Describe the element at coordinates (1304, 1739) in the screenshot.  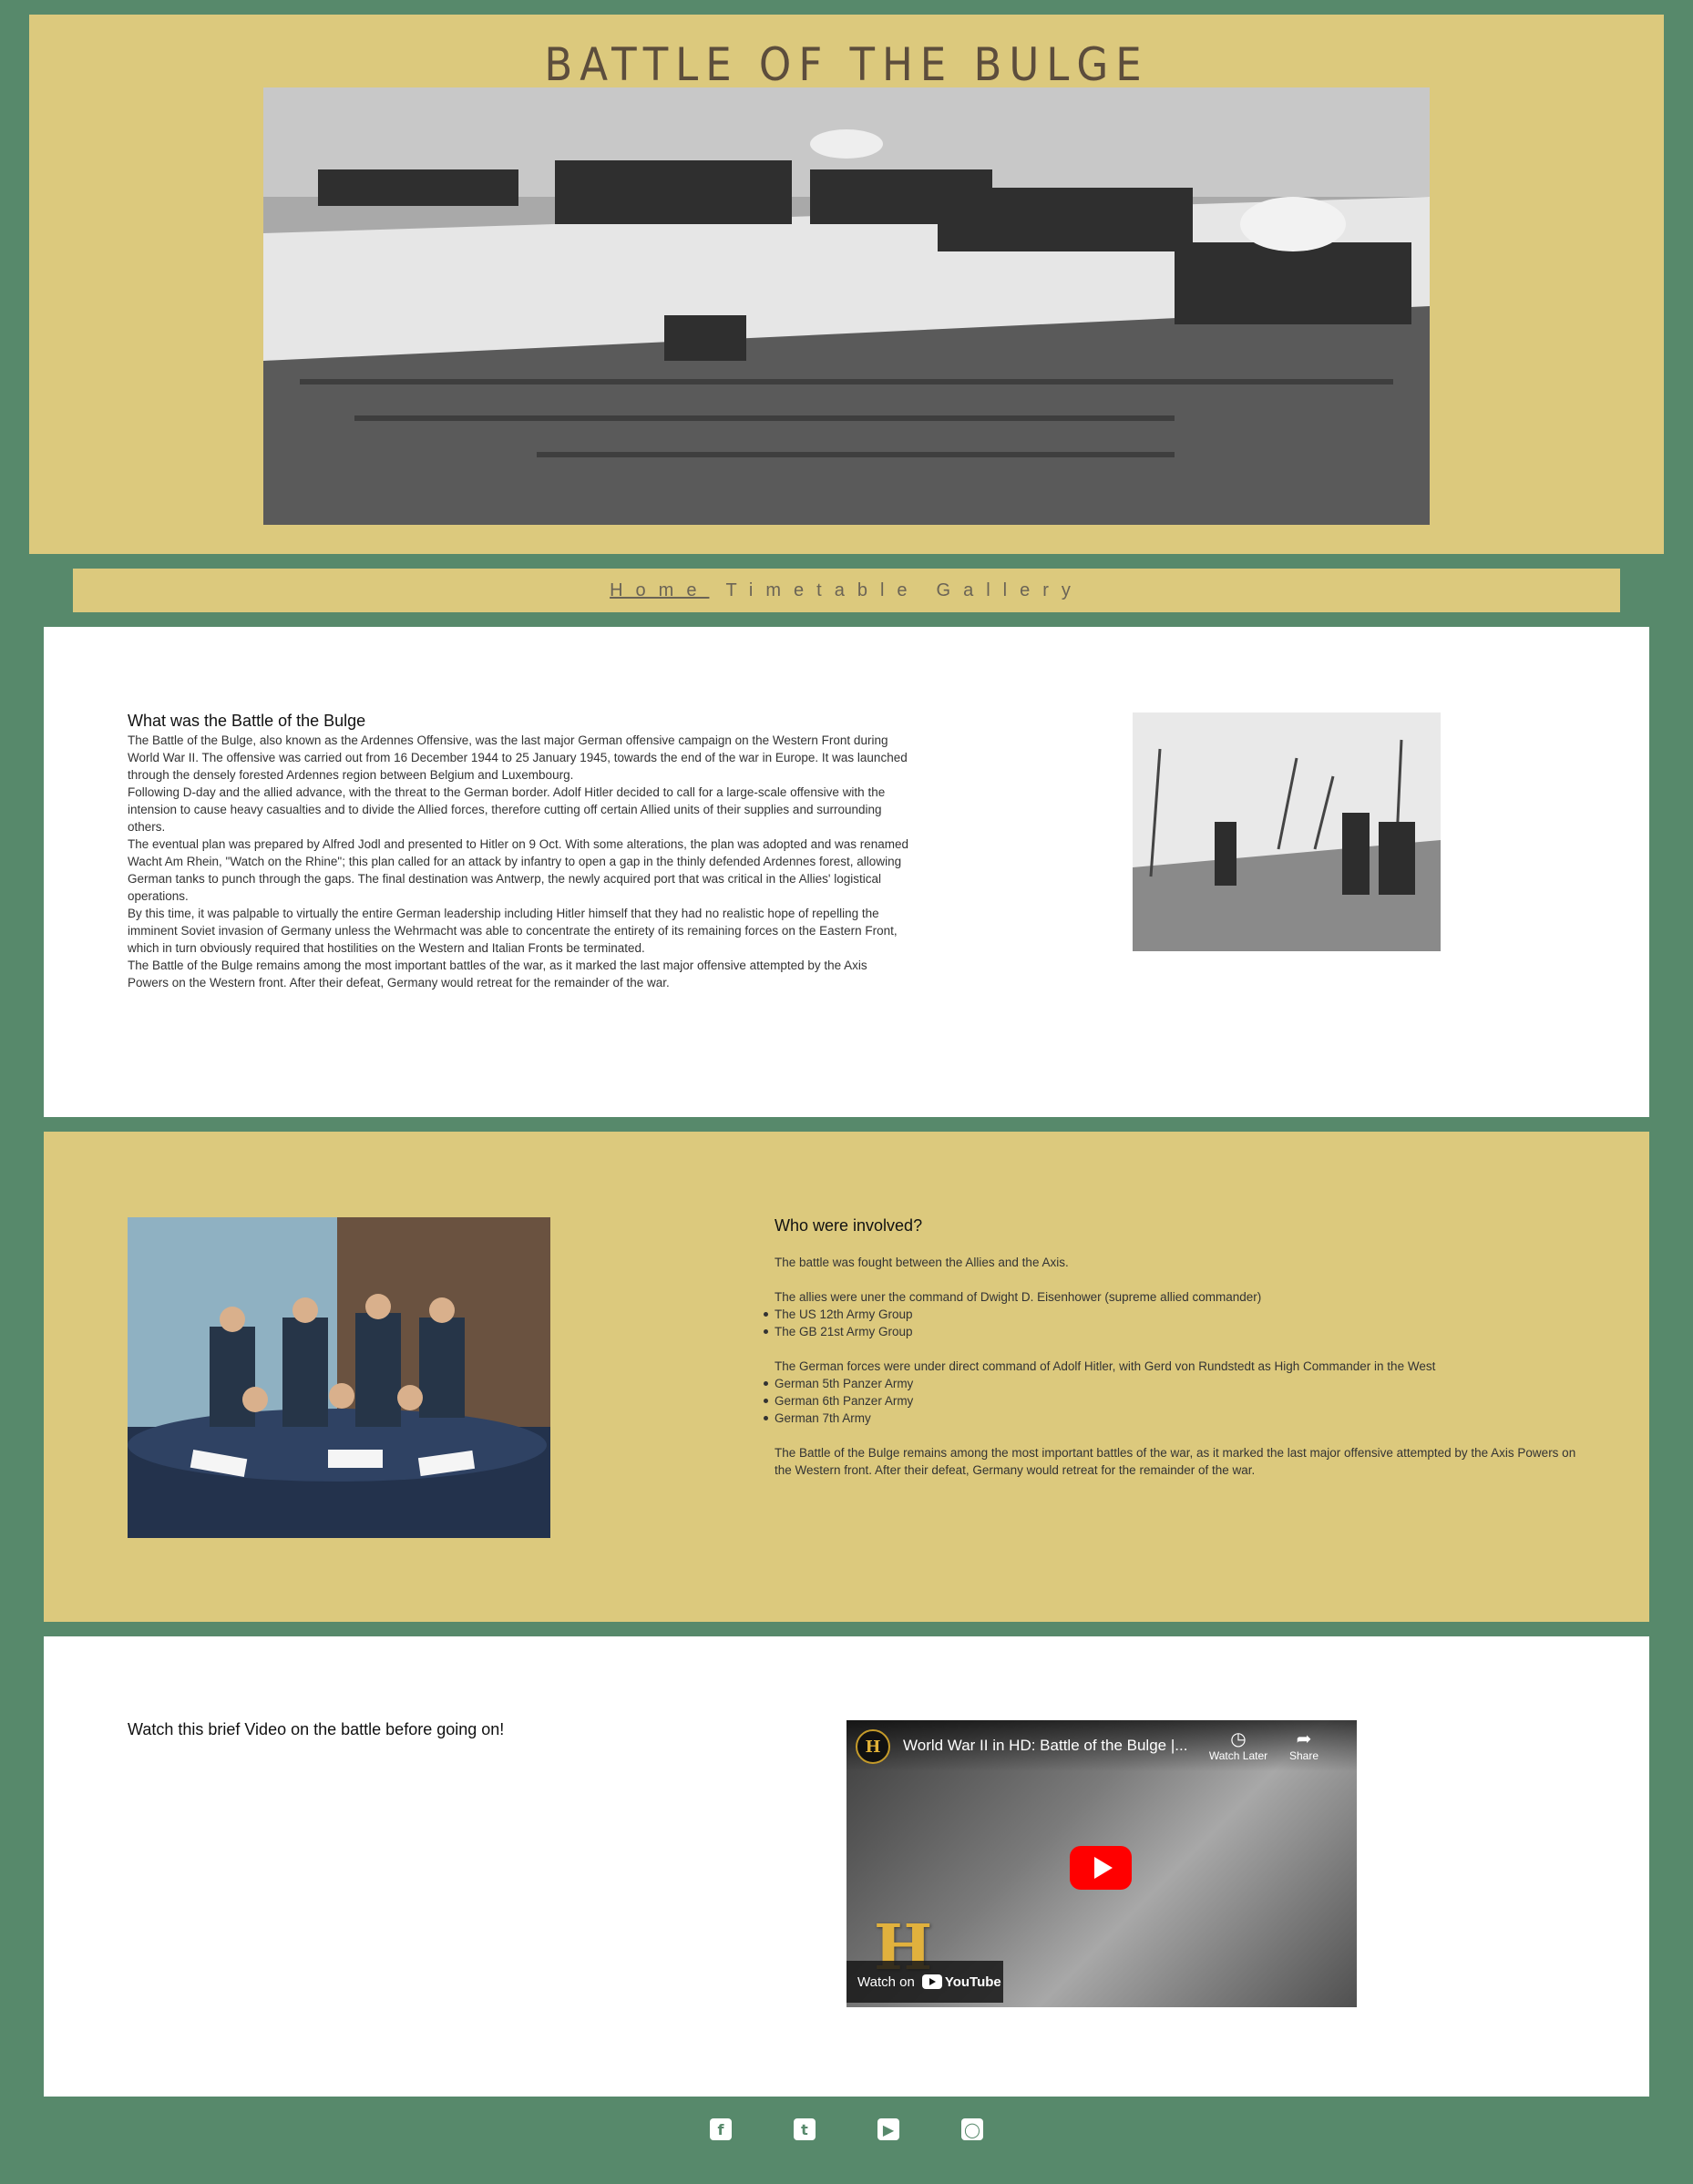
I see `share-icon: ➦` at that location.